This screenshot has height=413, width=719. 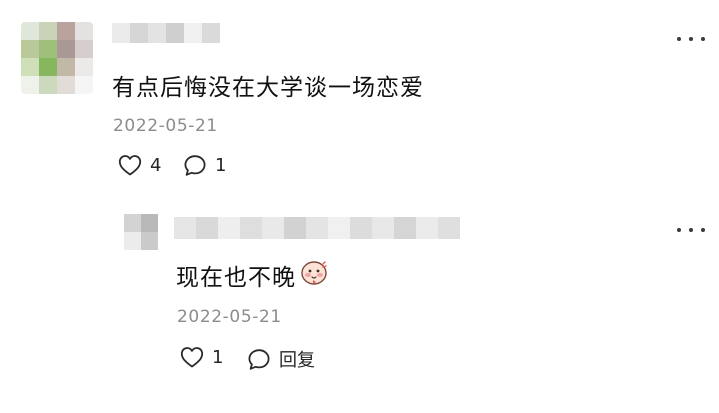 What do you see at coordinates (221, 165) in the screenshot?
I see `reply-count: 1` at bounding box center [221, 165].